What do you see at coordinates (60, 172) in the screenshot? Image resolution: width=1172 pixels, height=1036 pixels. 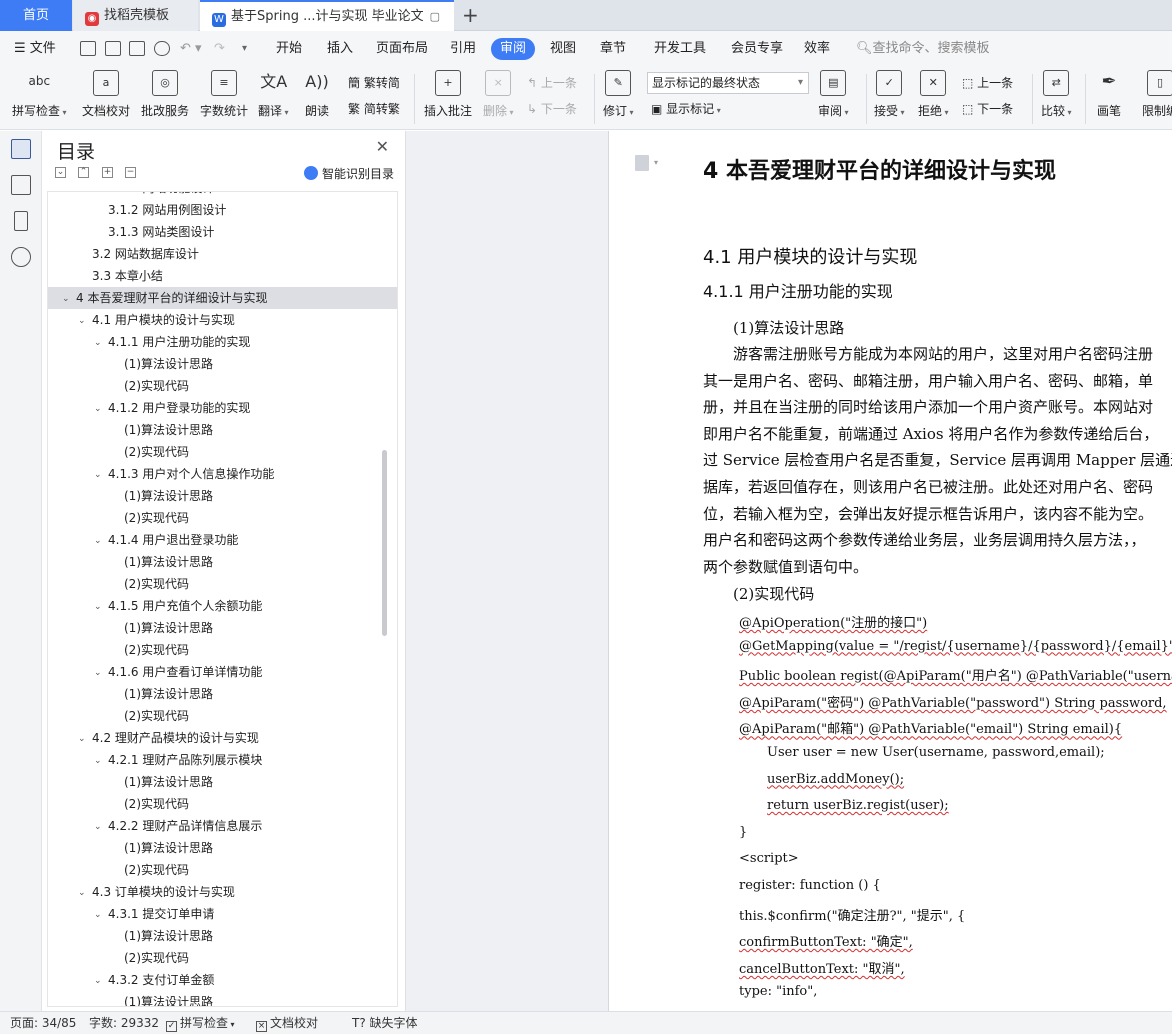 I see `collapse-all-icon: ⌄` at bounding box center [60, 172].